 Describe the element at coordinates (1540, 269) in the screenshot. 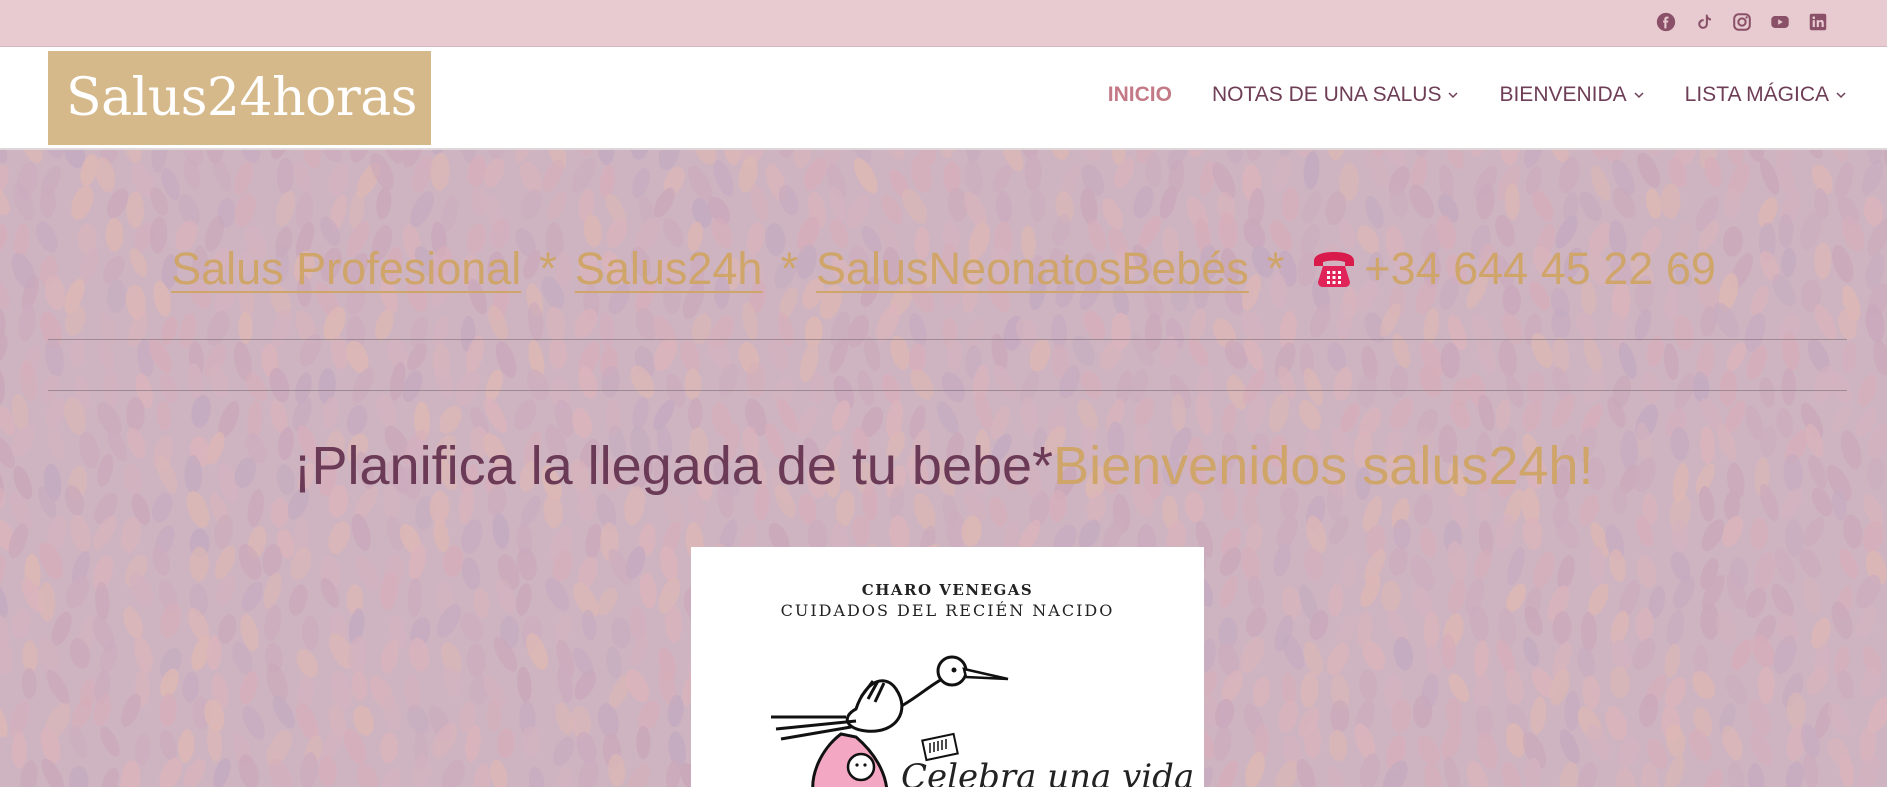

I see `phone-number: +34 644 45 22 69` at that location.